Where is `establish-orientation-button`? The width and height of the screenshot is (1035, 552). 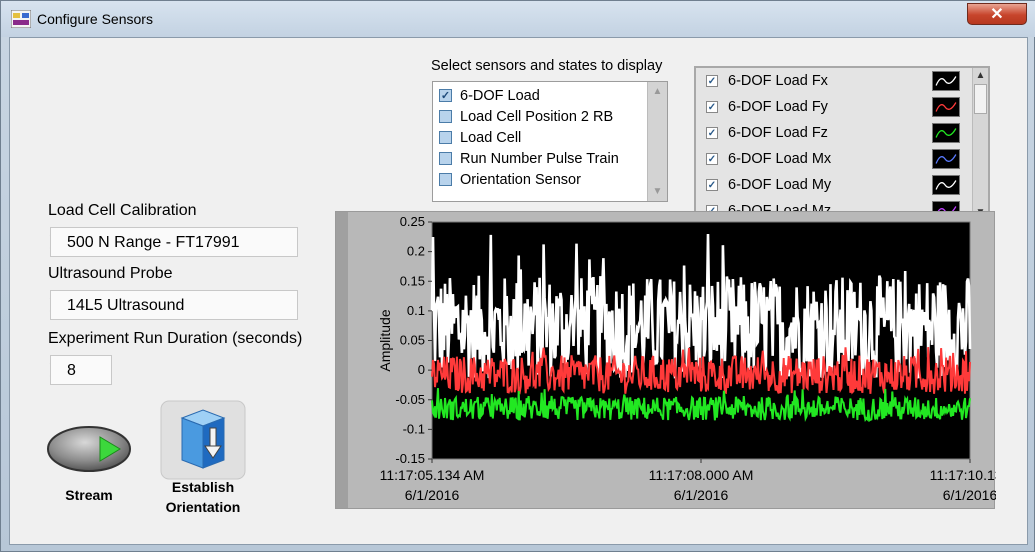
establish-orientation-button is located at coordinates (203, 440).